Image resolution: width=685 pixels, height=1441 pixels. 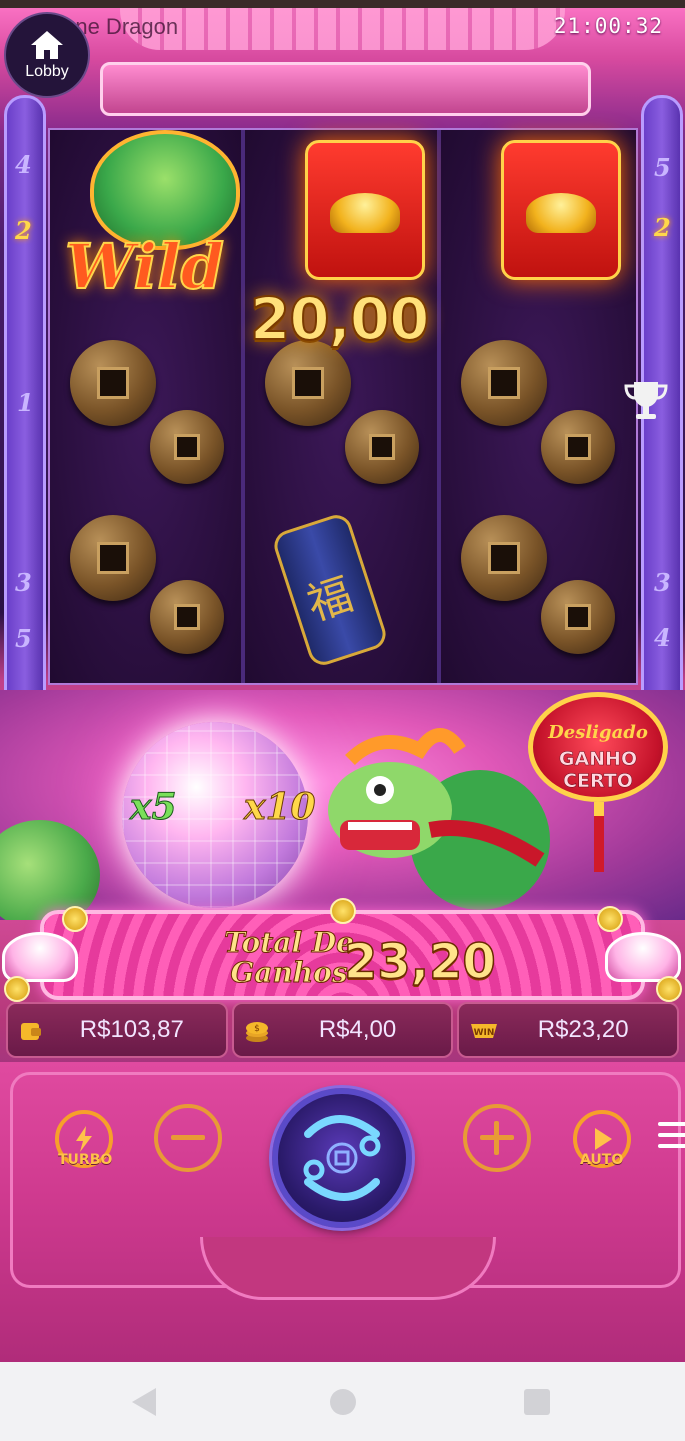 I want to click on payline-number: 1, so click(x=25, y=402).